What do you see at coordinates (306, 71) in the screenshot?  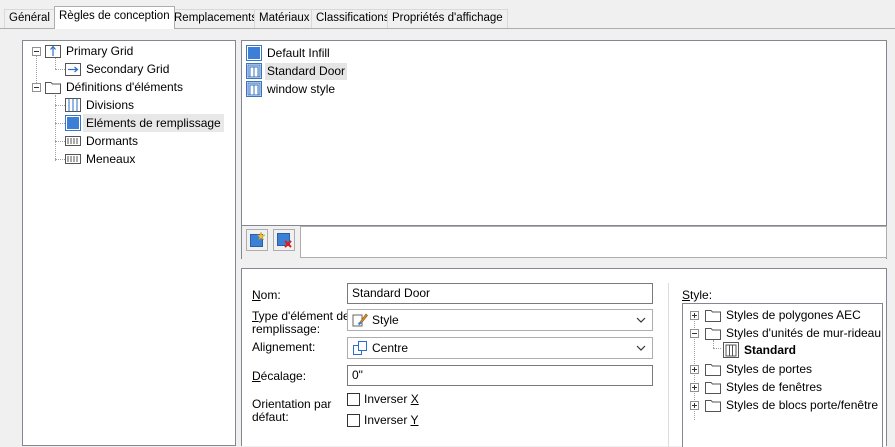 I see `list-item-label: Standard Door` at bounding box center [306, 71].